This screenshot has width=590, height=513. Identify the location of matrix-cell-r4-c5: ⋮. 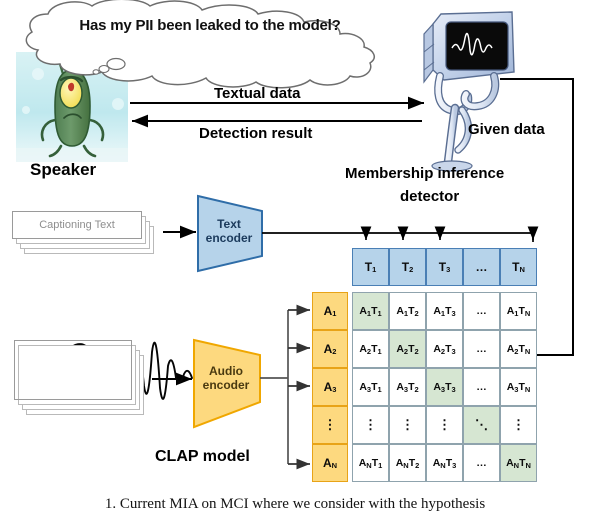
(518, 425).